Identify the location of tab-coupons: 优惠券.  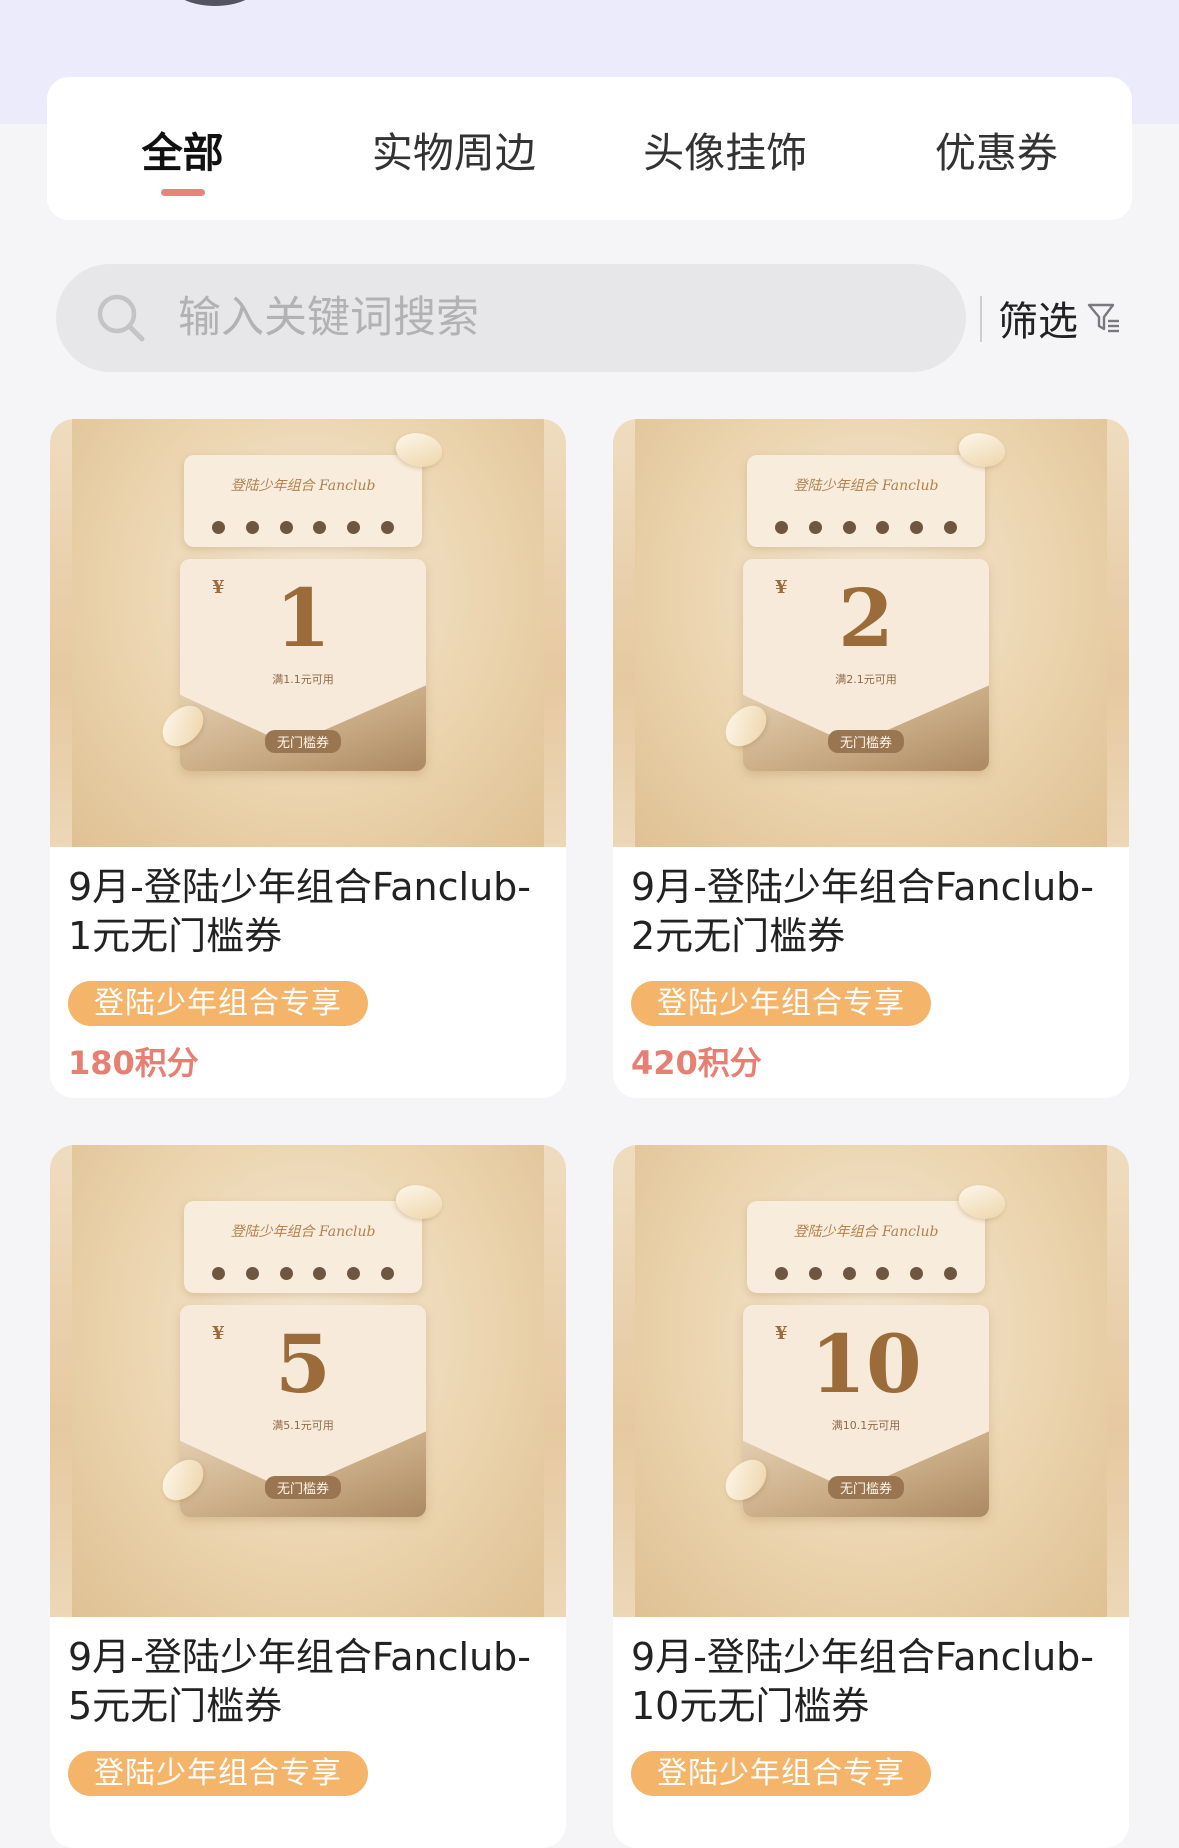
(996, 148).